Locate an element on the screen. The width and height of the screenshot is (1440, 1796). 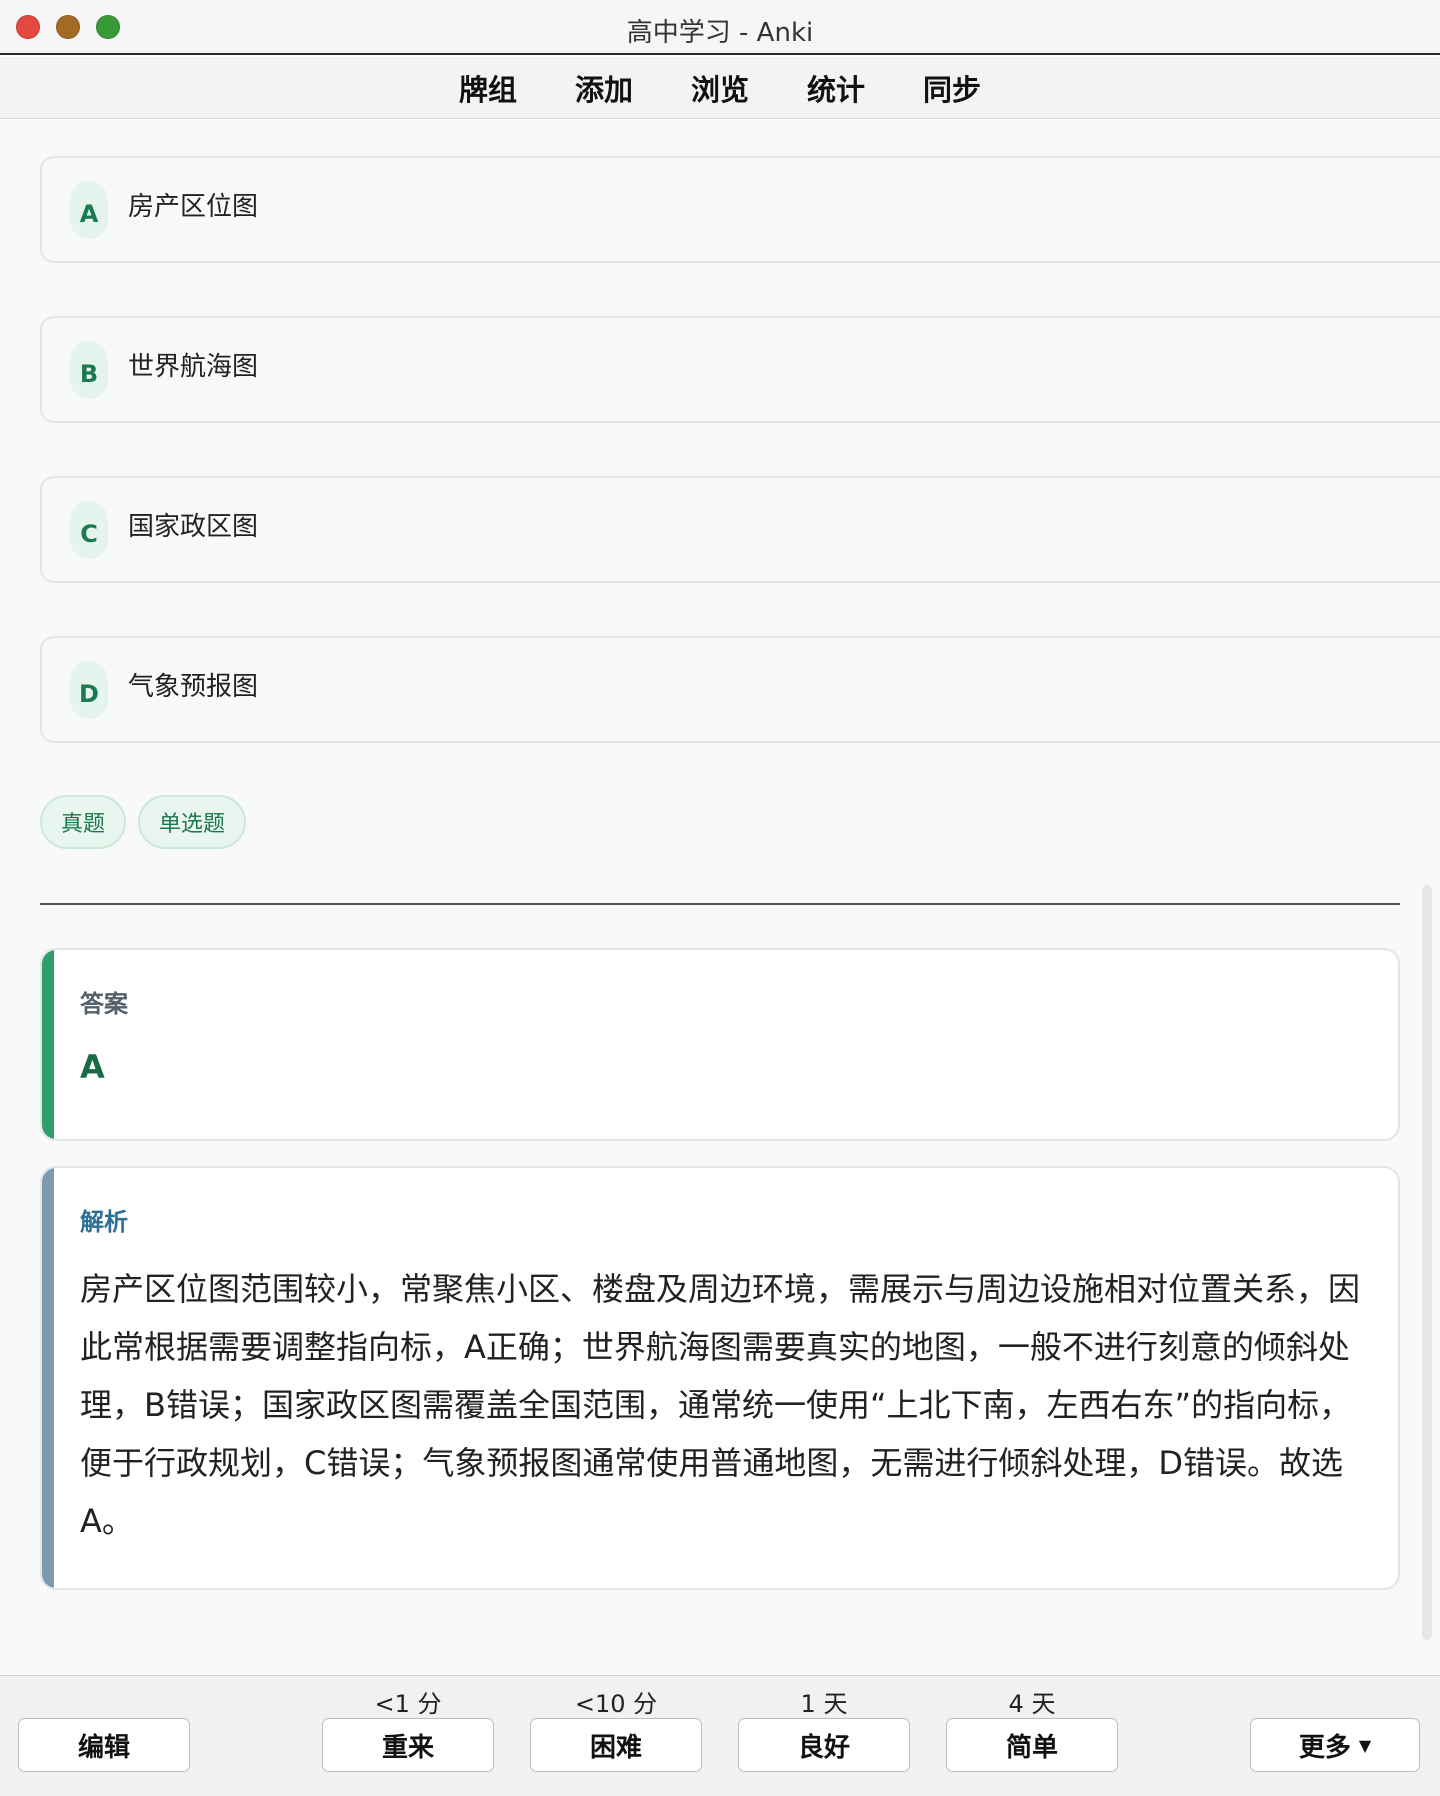
hard-button: 困难 is located at coordinates (616, 1745).